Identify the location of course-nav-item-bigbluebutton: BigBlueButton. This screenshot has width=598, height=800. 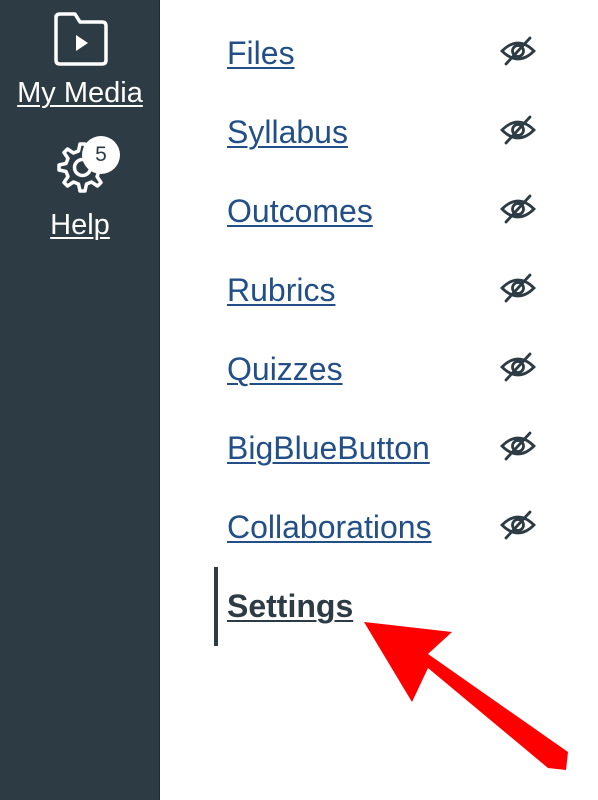
(406, 448).